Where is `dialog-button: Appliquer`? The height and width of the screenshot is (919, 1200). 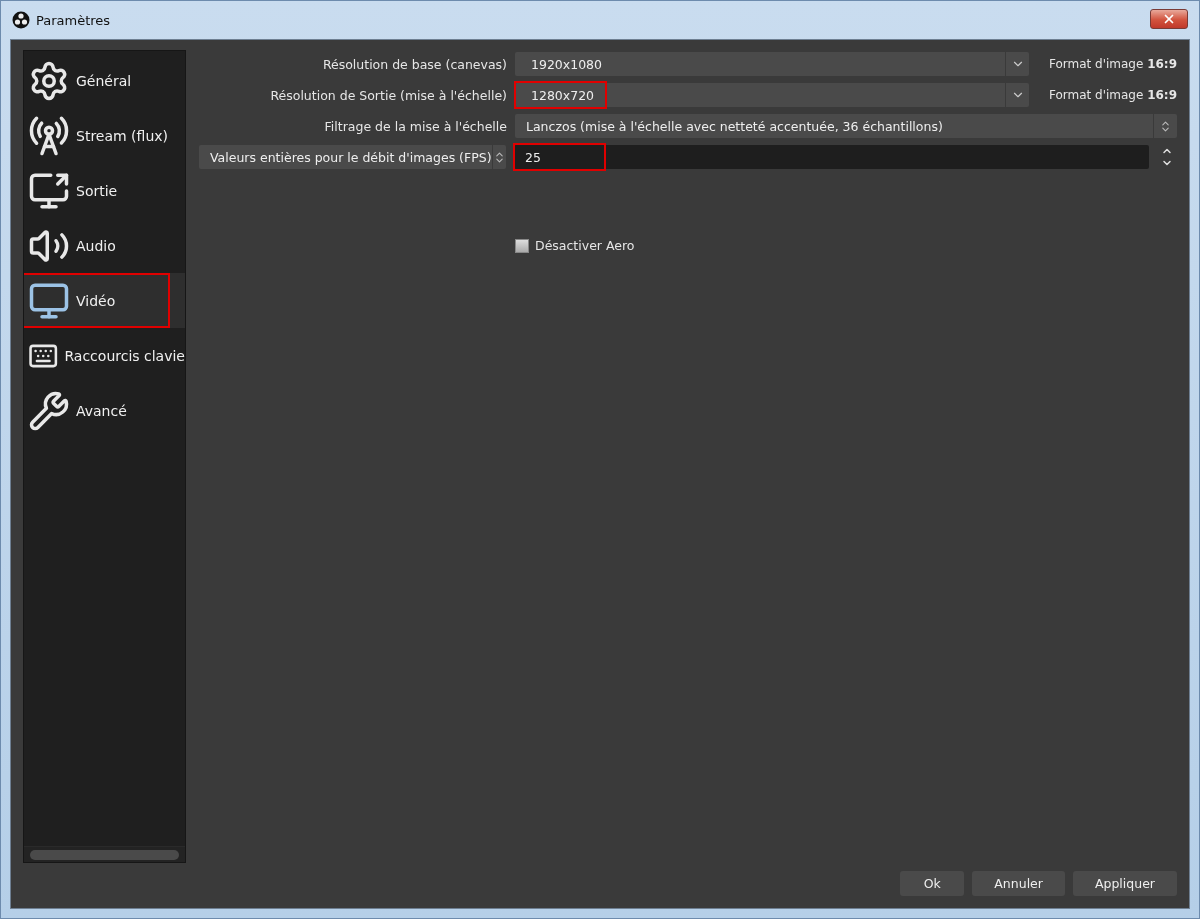
dialog-button: Appliquer is located at coordinates (1124, 883).